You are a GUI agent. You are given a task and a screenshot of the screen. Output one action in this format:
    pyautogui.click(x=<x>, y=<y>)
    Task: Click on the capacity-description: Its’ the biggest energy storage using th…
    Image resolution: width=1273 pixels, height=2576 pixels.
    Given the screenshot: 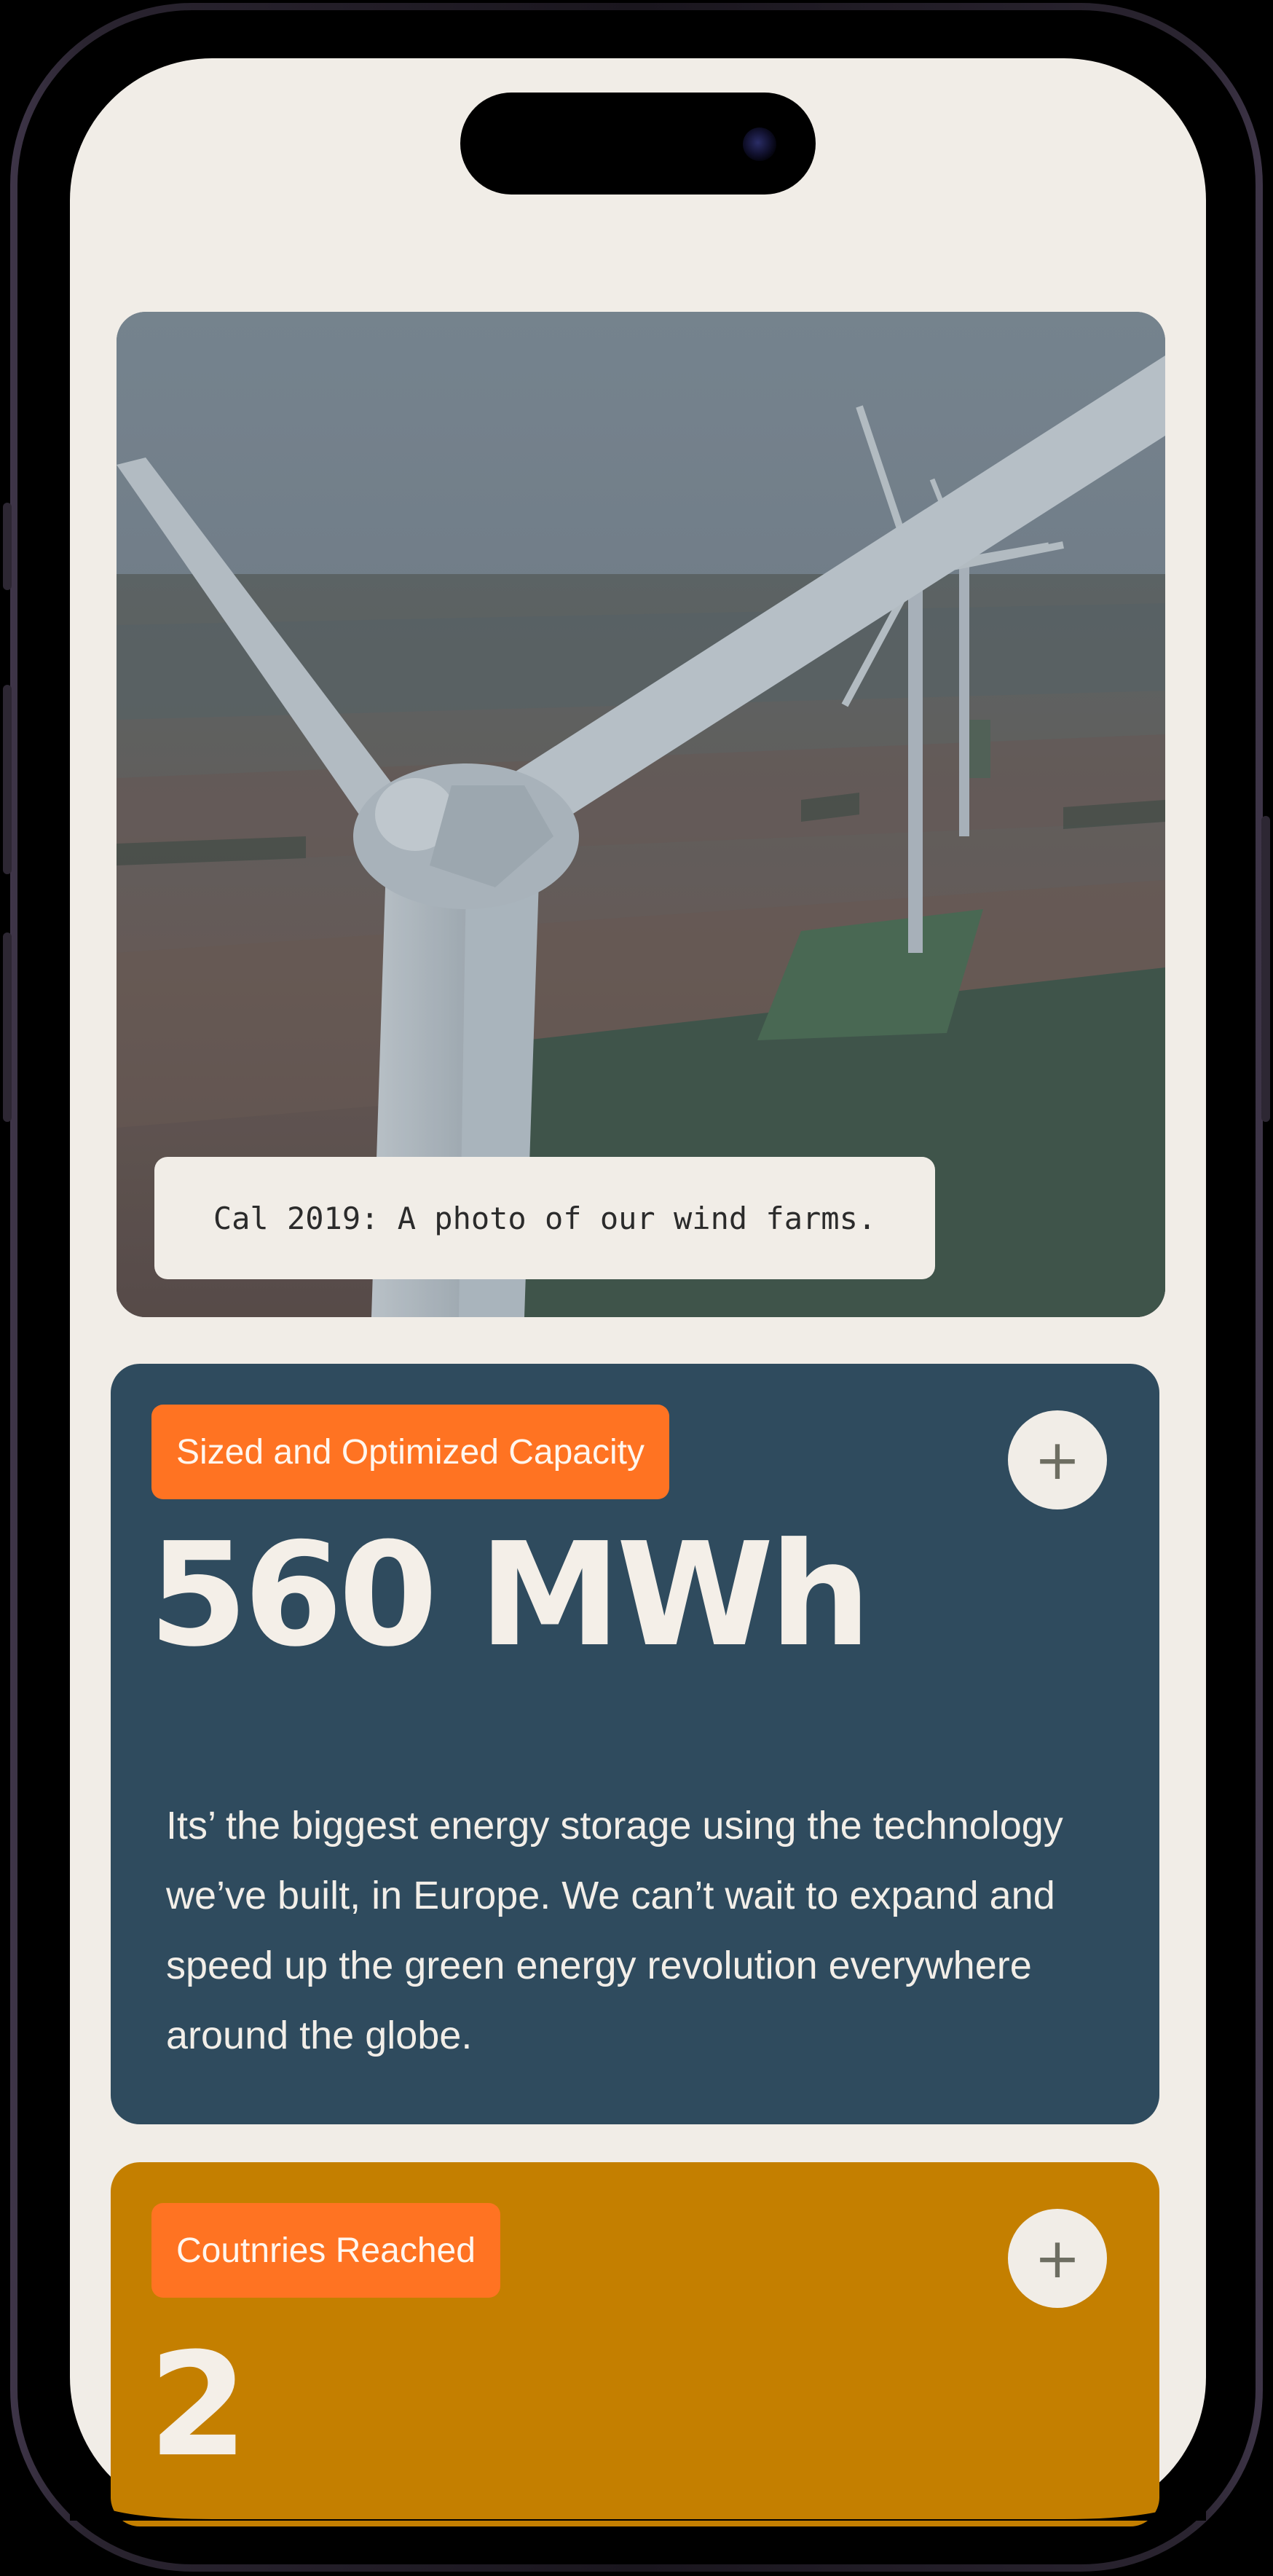 What is the action you would take?
    pyautogui.click(x=614, y=1930)
    